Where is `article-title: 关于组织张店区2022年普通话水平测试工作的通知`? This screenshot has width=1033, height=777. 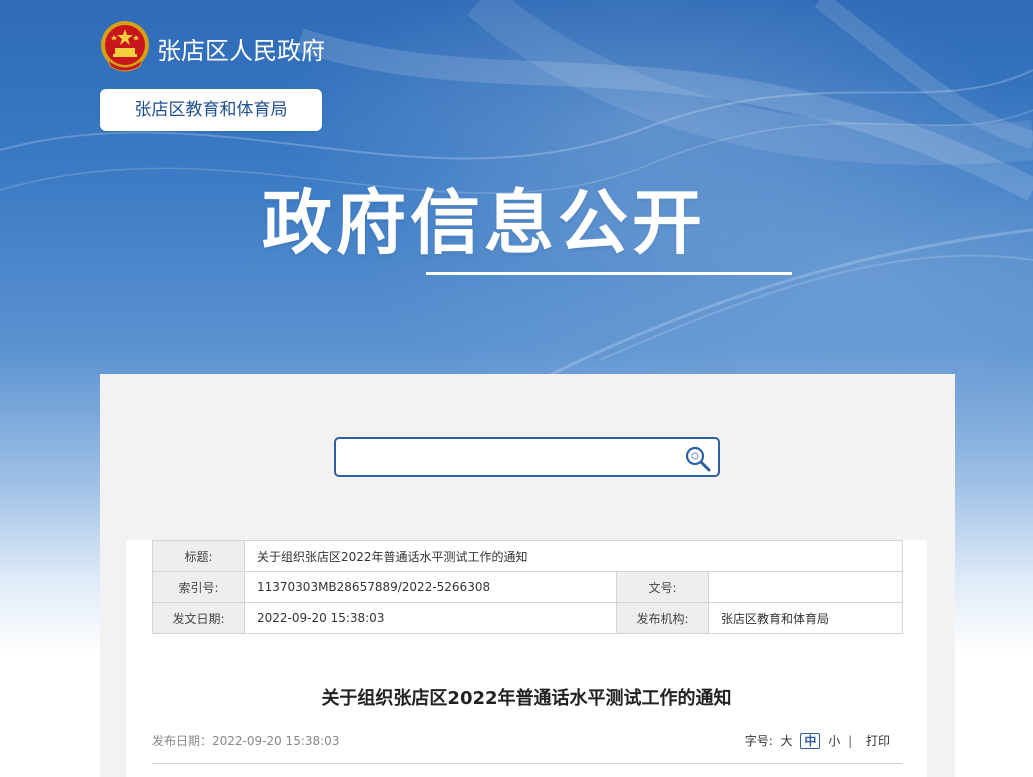
article-title: 关于组织张店区2022年普通话水平测试工作的通知 is located at coordinates (526, 698).